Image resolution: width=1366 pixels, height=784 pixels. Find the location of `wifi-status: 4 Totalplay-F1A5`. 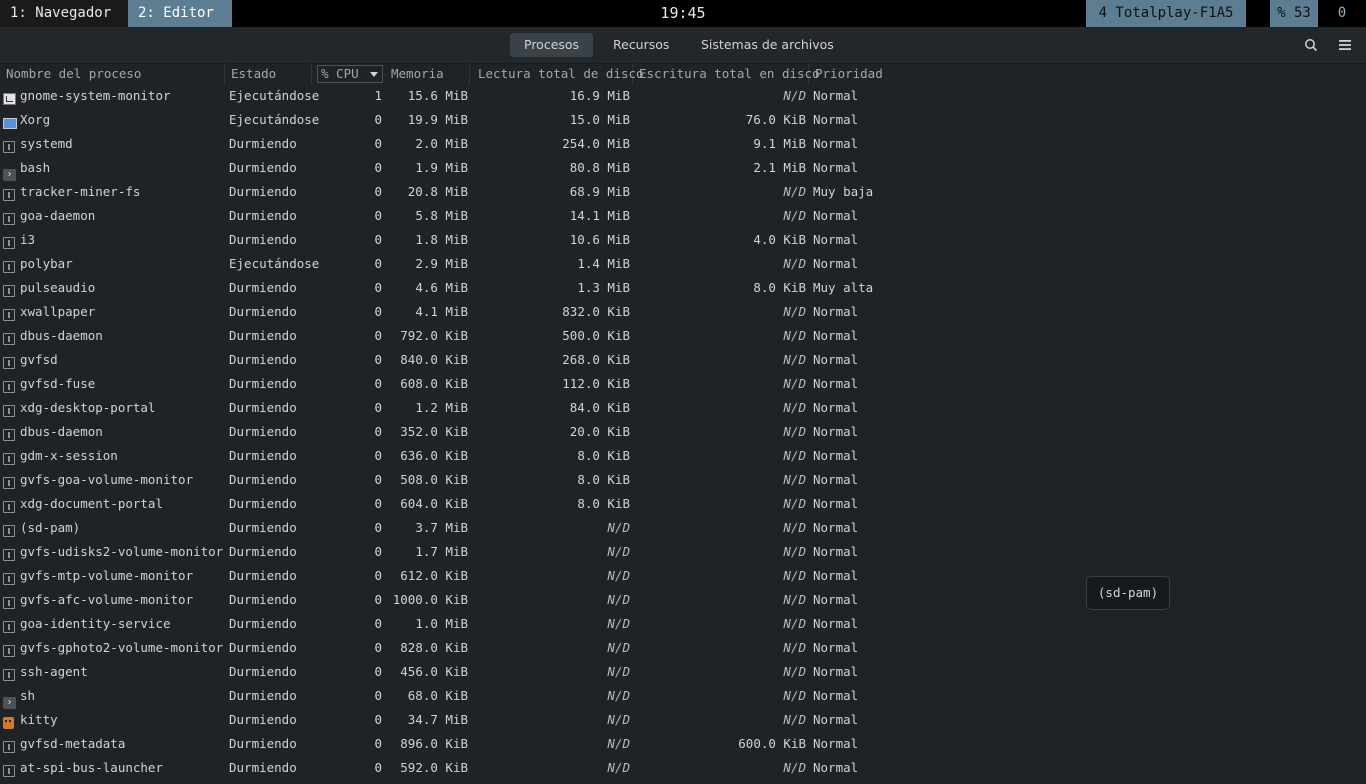

wifi-status: 4 Totalplay-F1A5 is located at coordinates (1166, 13).